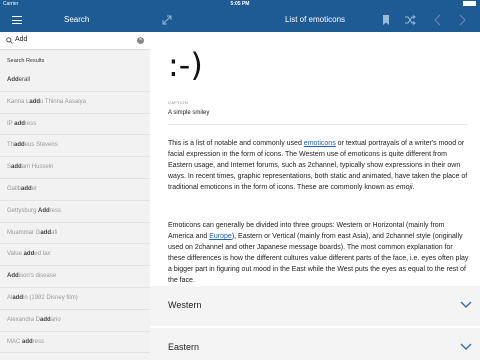  Describe the element at coordinates (75, 277) in the screenshot. I see `search-result-item: Addison's disease` at that location.